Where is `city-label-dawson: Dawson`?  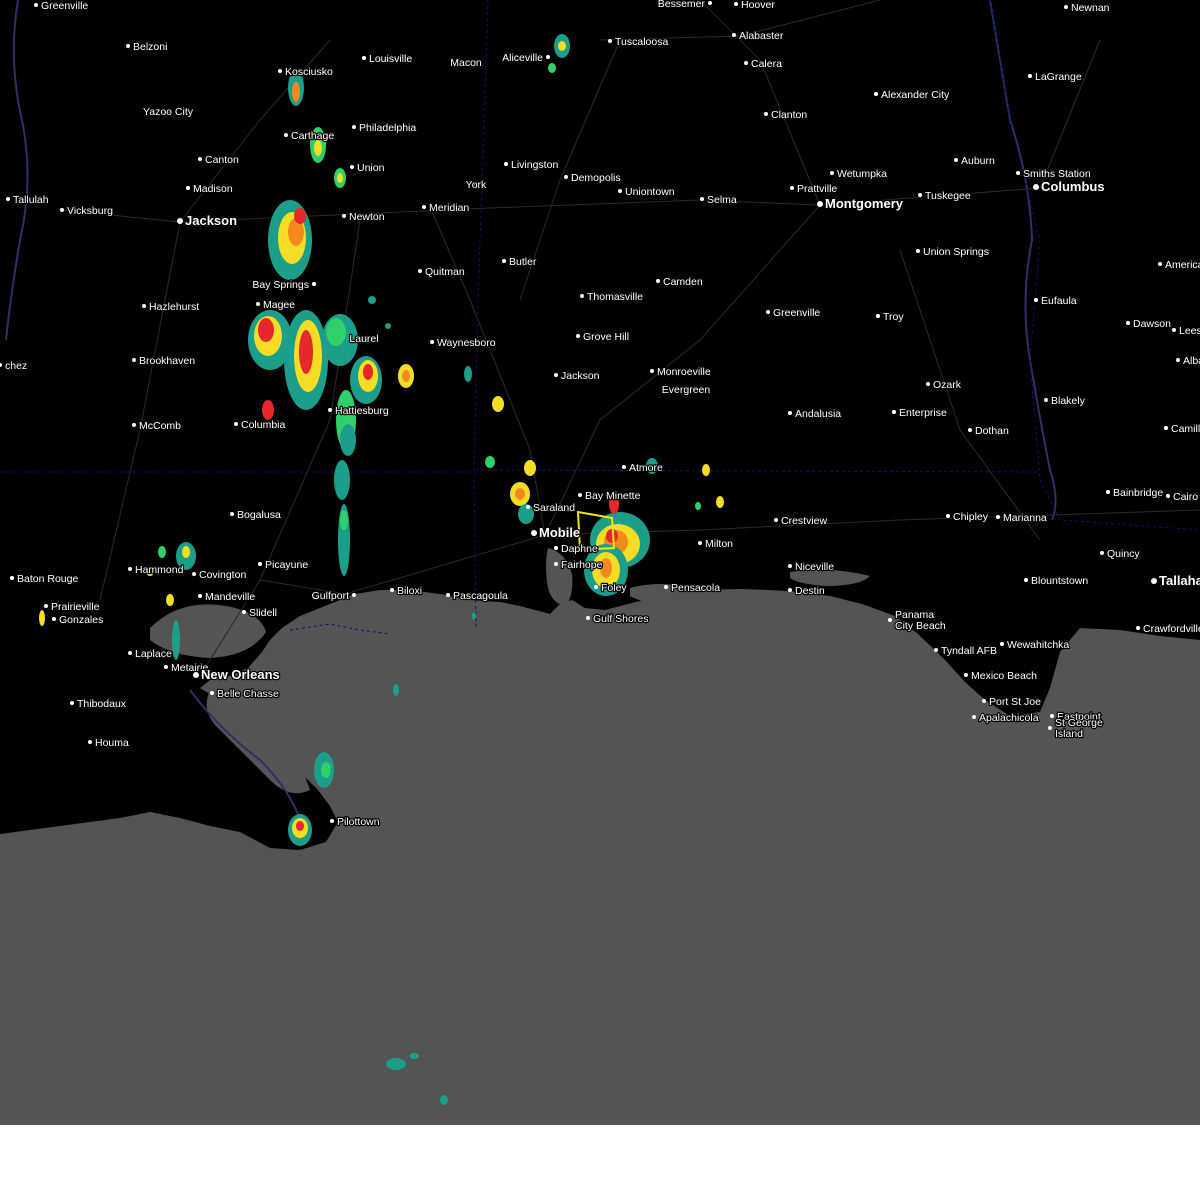 city-label-dawson: Dawson is located at coordinates (1152, 324).